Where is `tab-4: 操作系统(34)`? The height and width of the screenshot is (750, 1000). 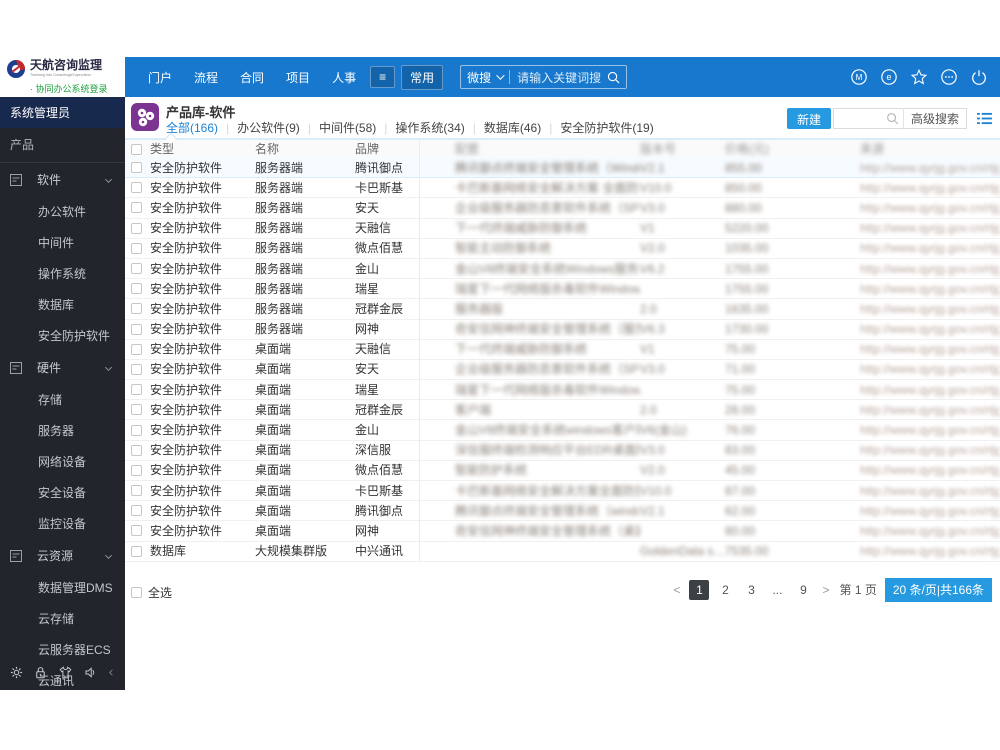
tab-4: 操作系统(34) is located at coordinates (429, 127).